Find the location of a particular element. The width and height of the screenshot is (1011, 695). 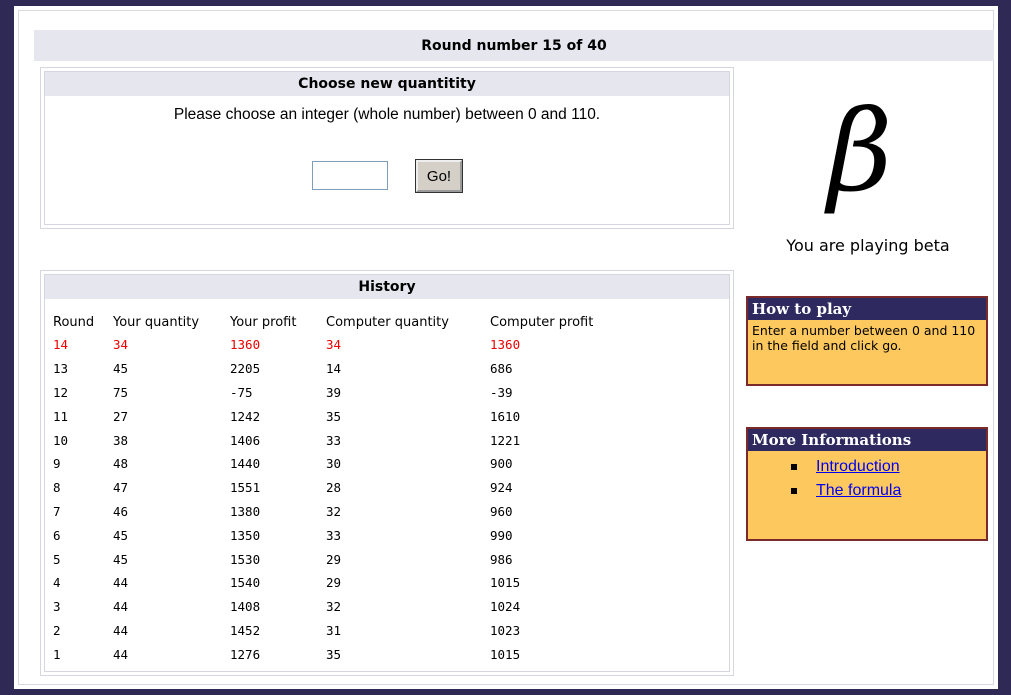

col-your-quantity: Your quantity is located at coordinates (156, 322).